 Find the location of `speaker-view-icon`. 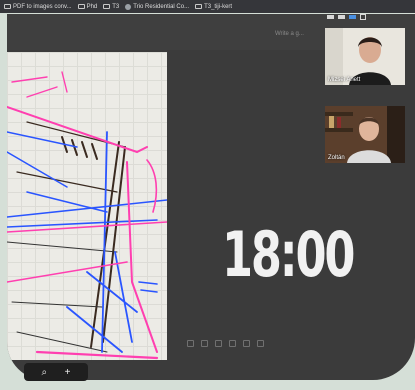

speaker-view-icon is located at coordinates (341, 17).